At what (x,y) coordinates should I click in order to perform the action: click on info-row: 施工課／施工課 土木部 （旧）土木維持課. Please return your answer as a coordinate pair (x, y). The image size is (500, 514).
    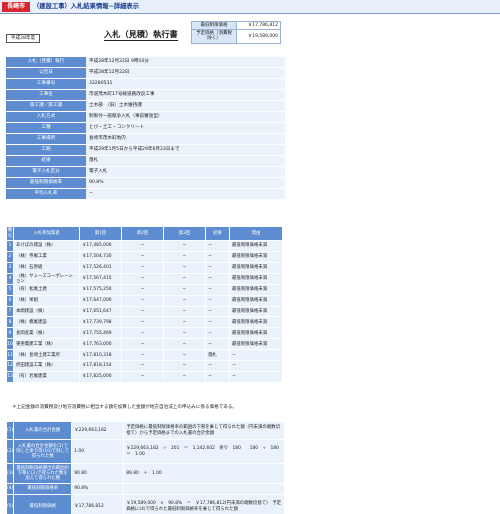
    Looking at the image, I should click on (145, 106).